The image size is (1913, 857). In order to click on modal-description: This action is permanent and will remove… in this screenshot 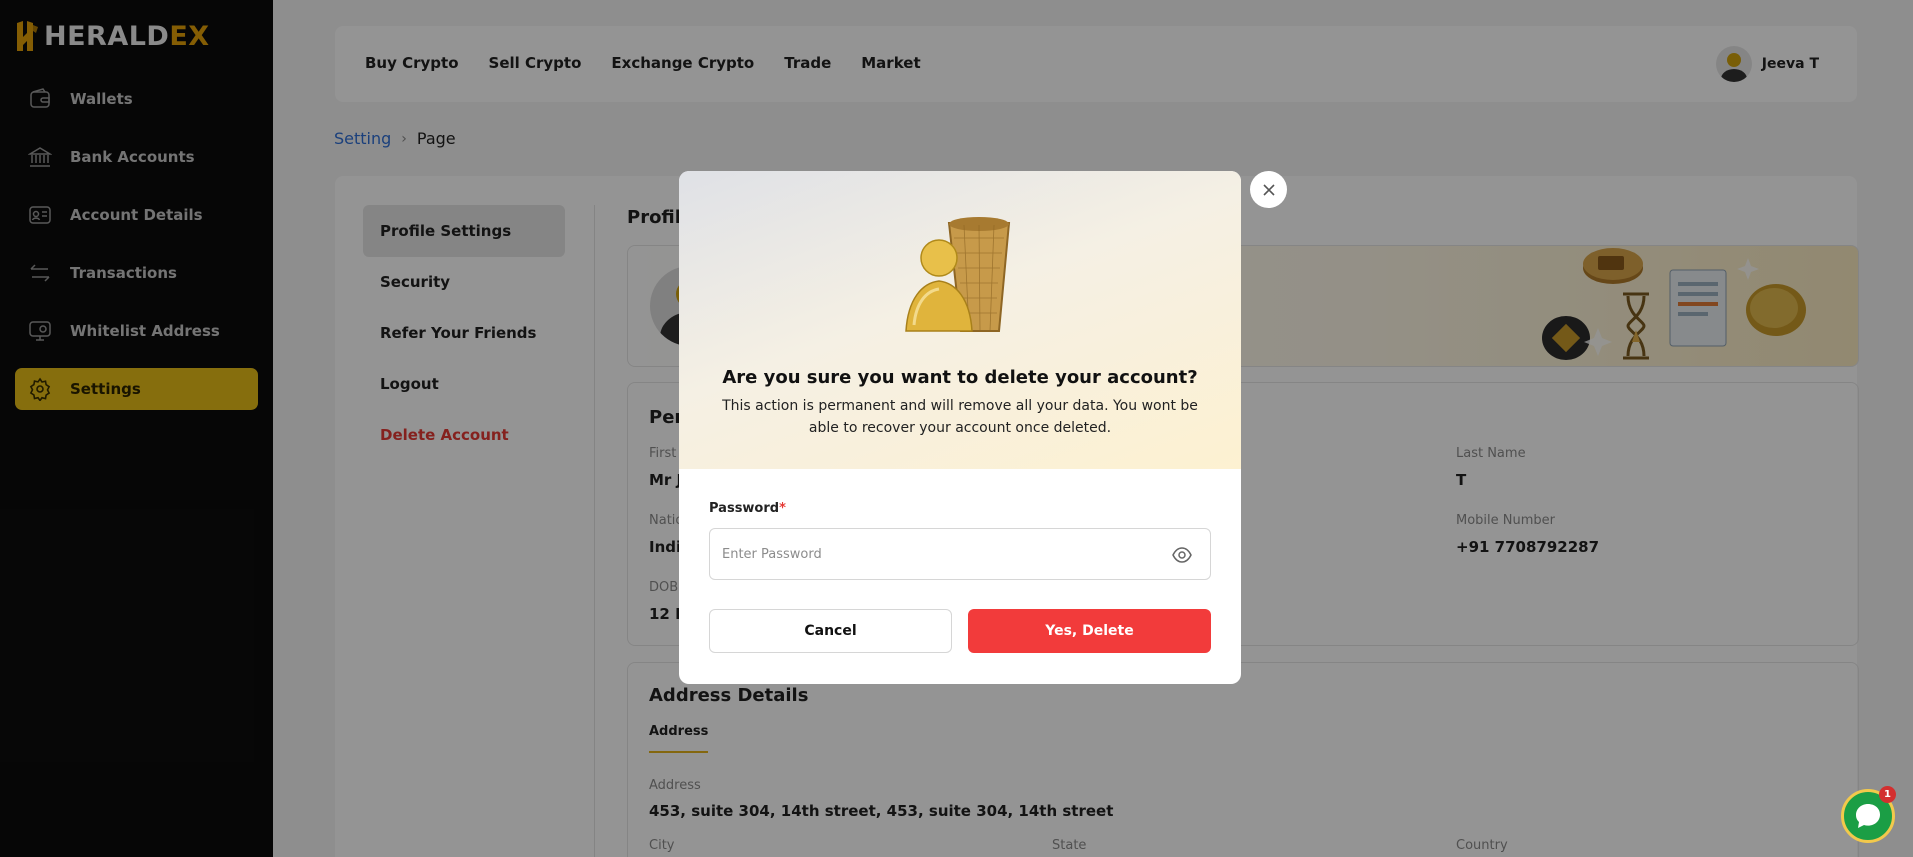, I will do `click(960, 417)`.